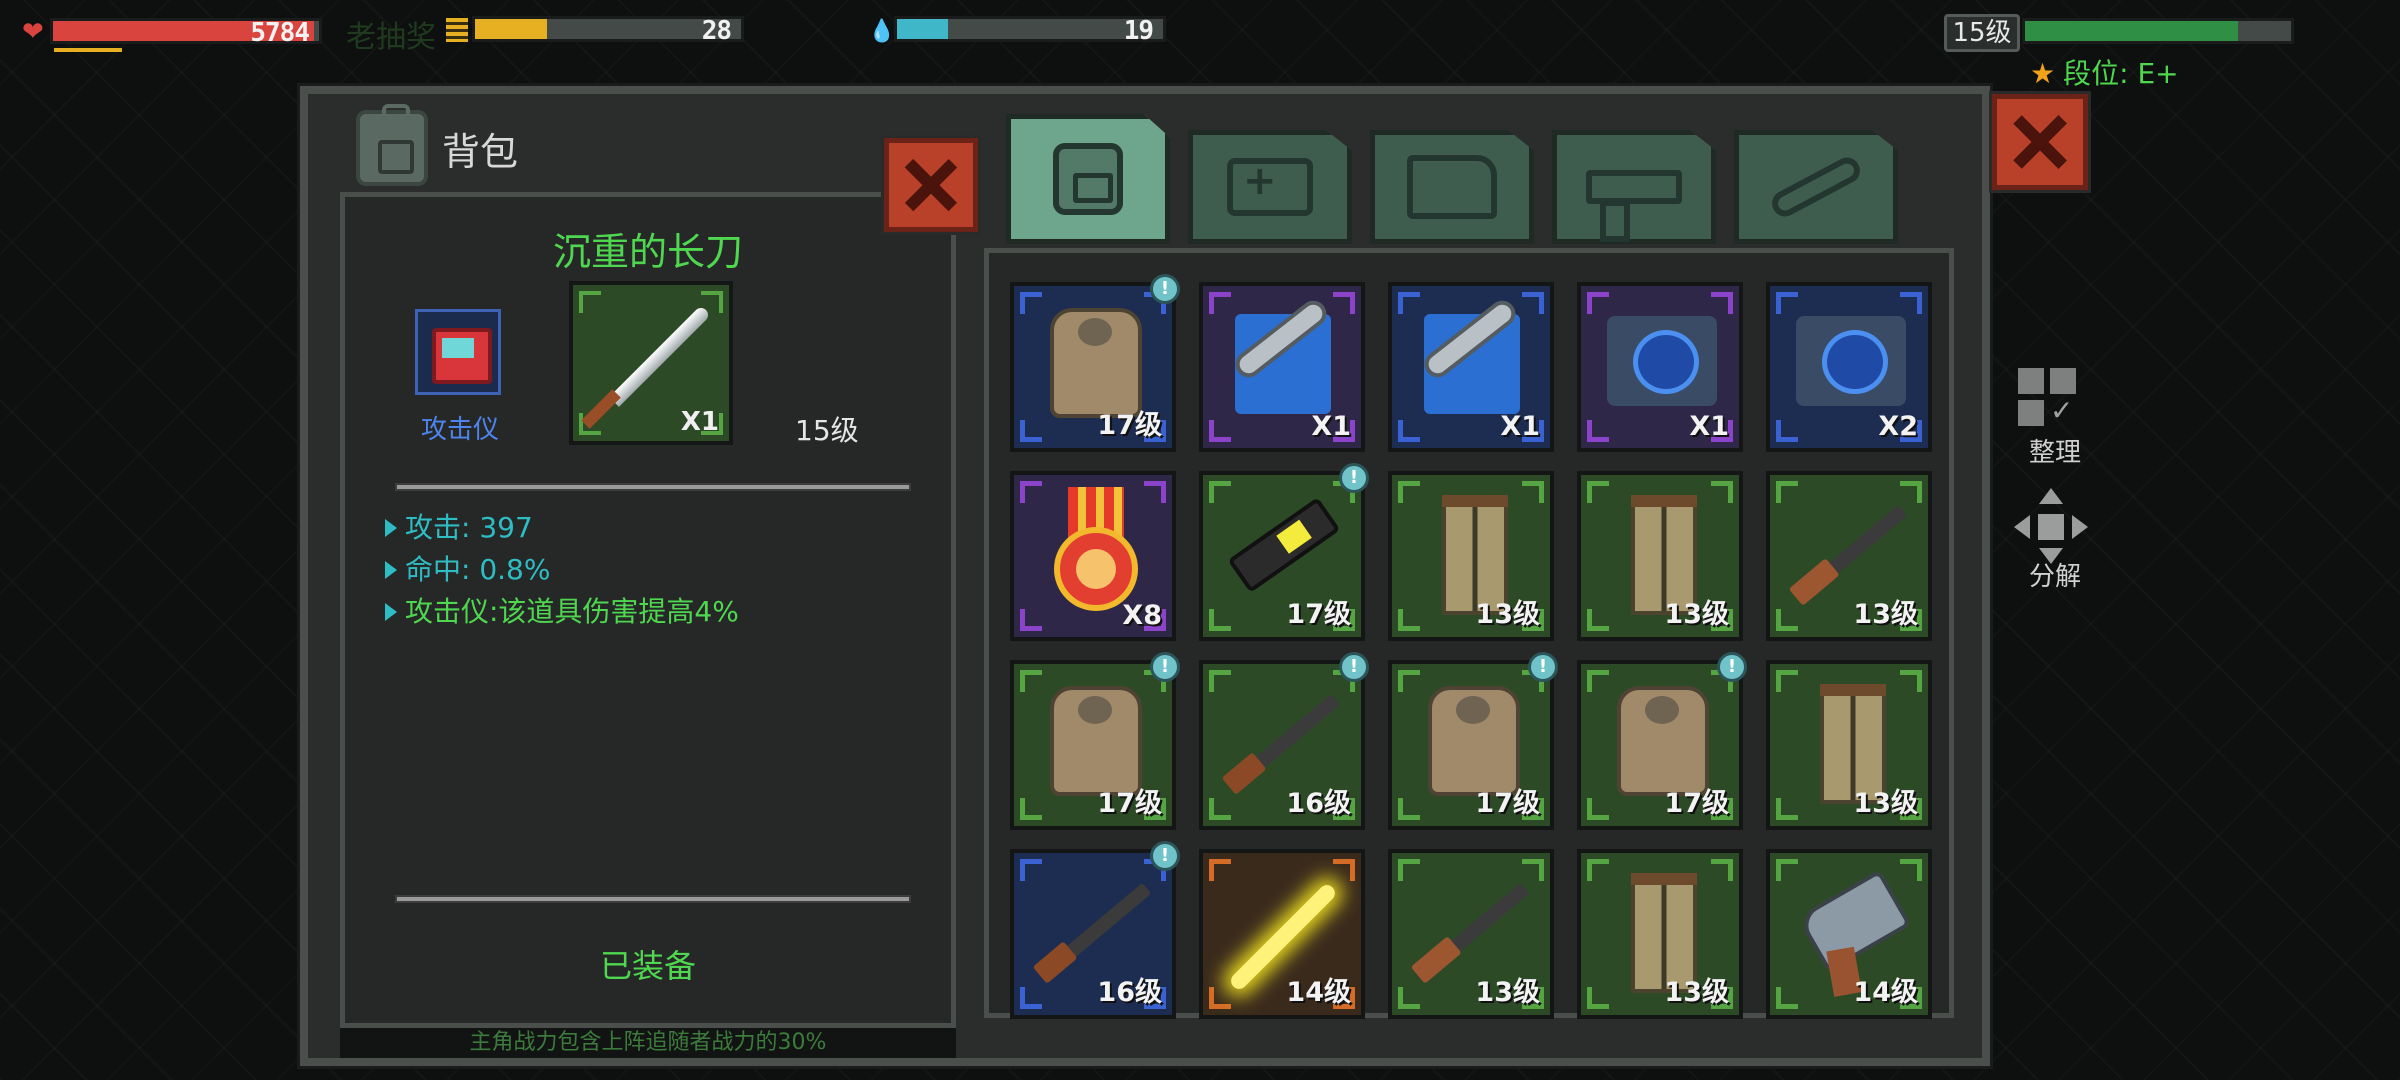 The image size is (2400, 1080). Describe the element at coordinates (1093, 556) in the screenshot. I see `inventory-slot-medal: X8` at that location.